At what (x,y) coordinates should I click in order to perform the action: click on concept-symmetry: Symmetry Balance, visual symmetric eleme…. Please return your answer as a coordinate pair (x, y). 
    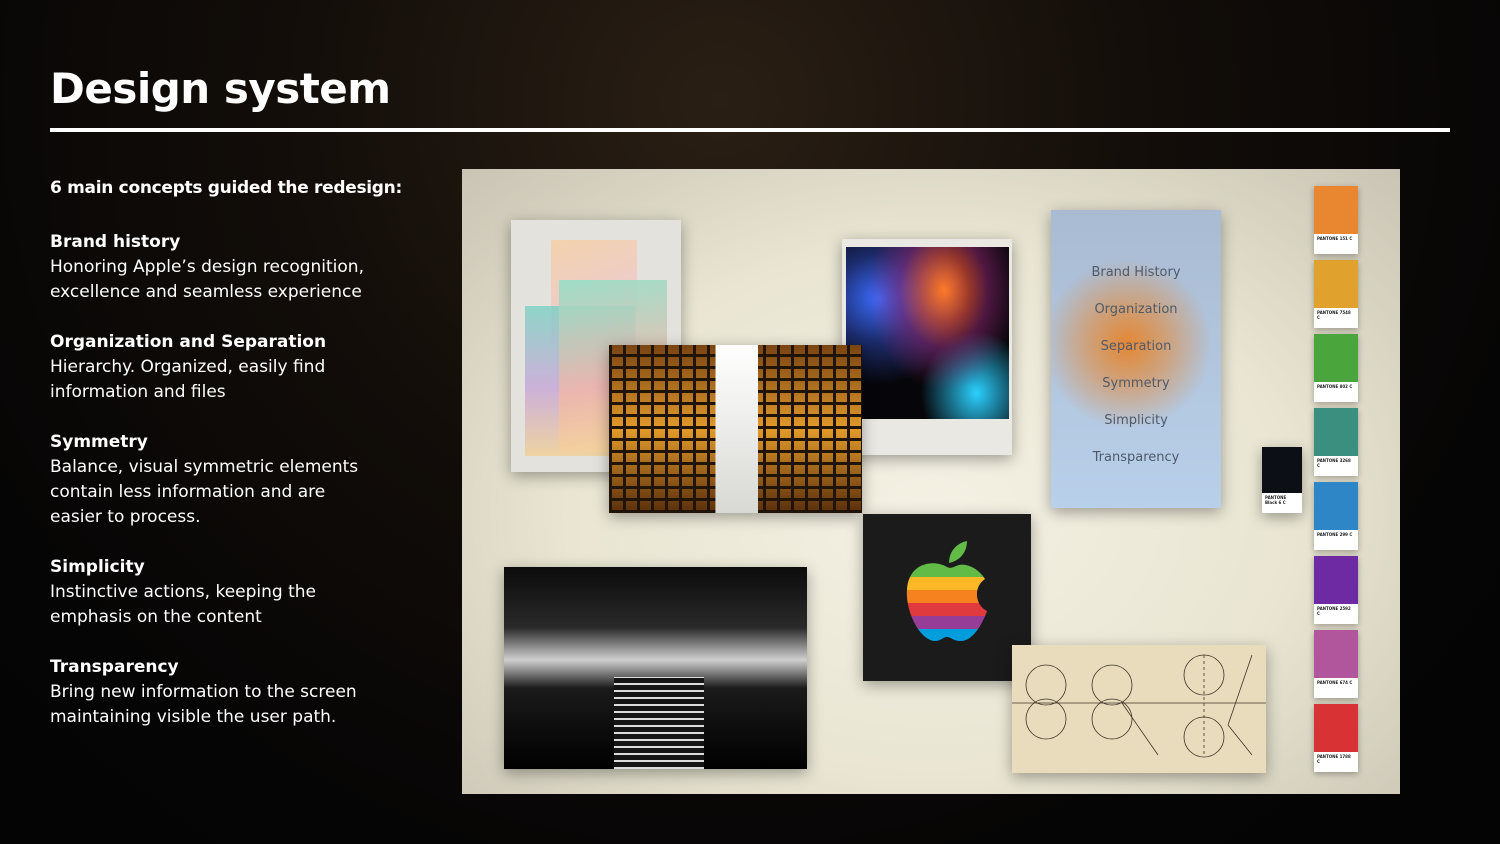
    Looking at the image, I should click on (230, 480).